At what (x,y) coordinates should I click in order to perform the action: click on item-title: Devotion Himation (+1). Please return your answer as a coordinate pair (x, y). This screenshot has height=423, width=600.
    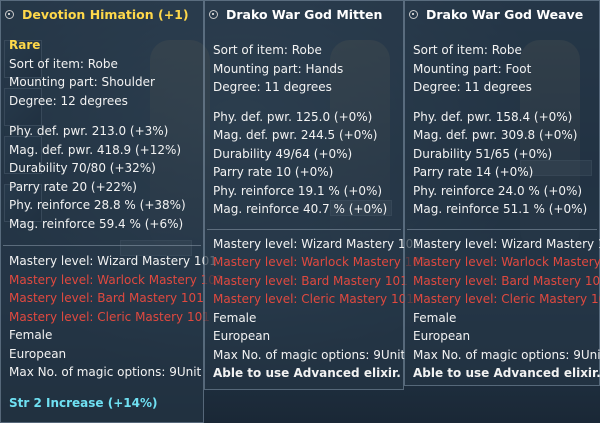
    Looking at the image, I should click on (105, 14).